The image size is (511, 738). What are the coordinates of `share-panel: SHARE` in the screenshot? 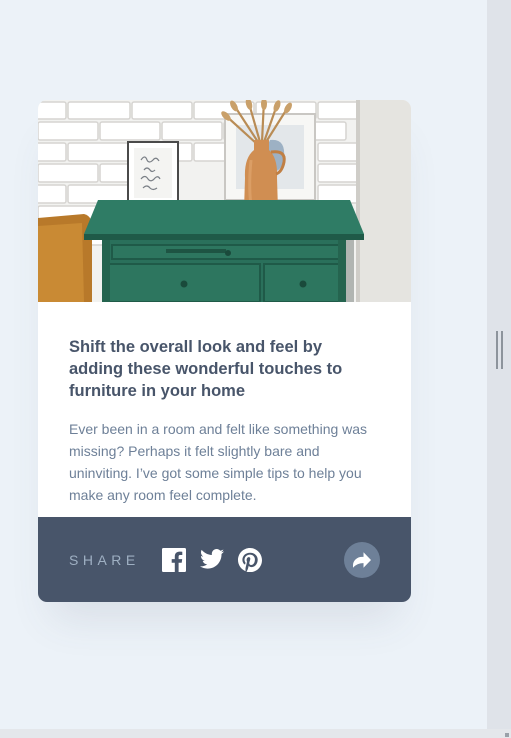 It's located at (224, 559).